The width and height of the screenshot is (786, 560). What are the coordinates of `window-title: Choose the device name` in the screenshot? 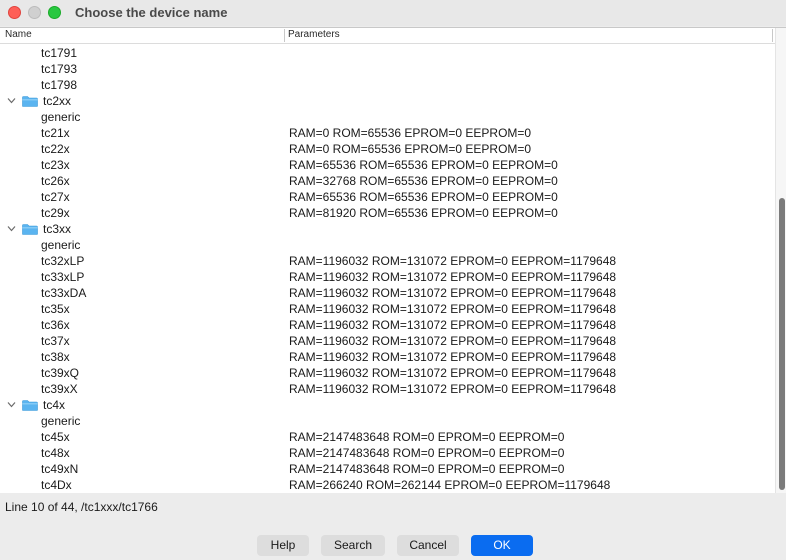 It's located at (151, 12).